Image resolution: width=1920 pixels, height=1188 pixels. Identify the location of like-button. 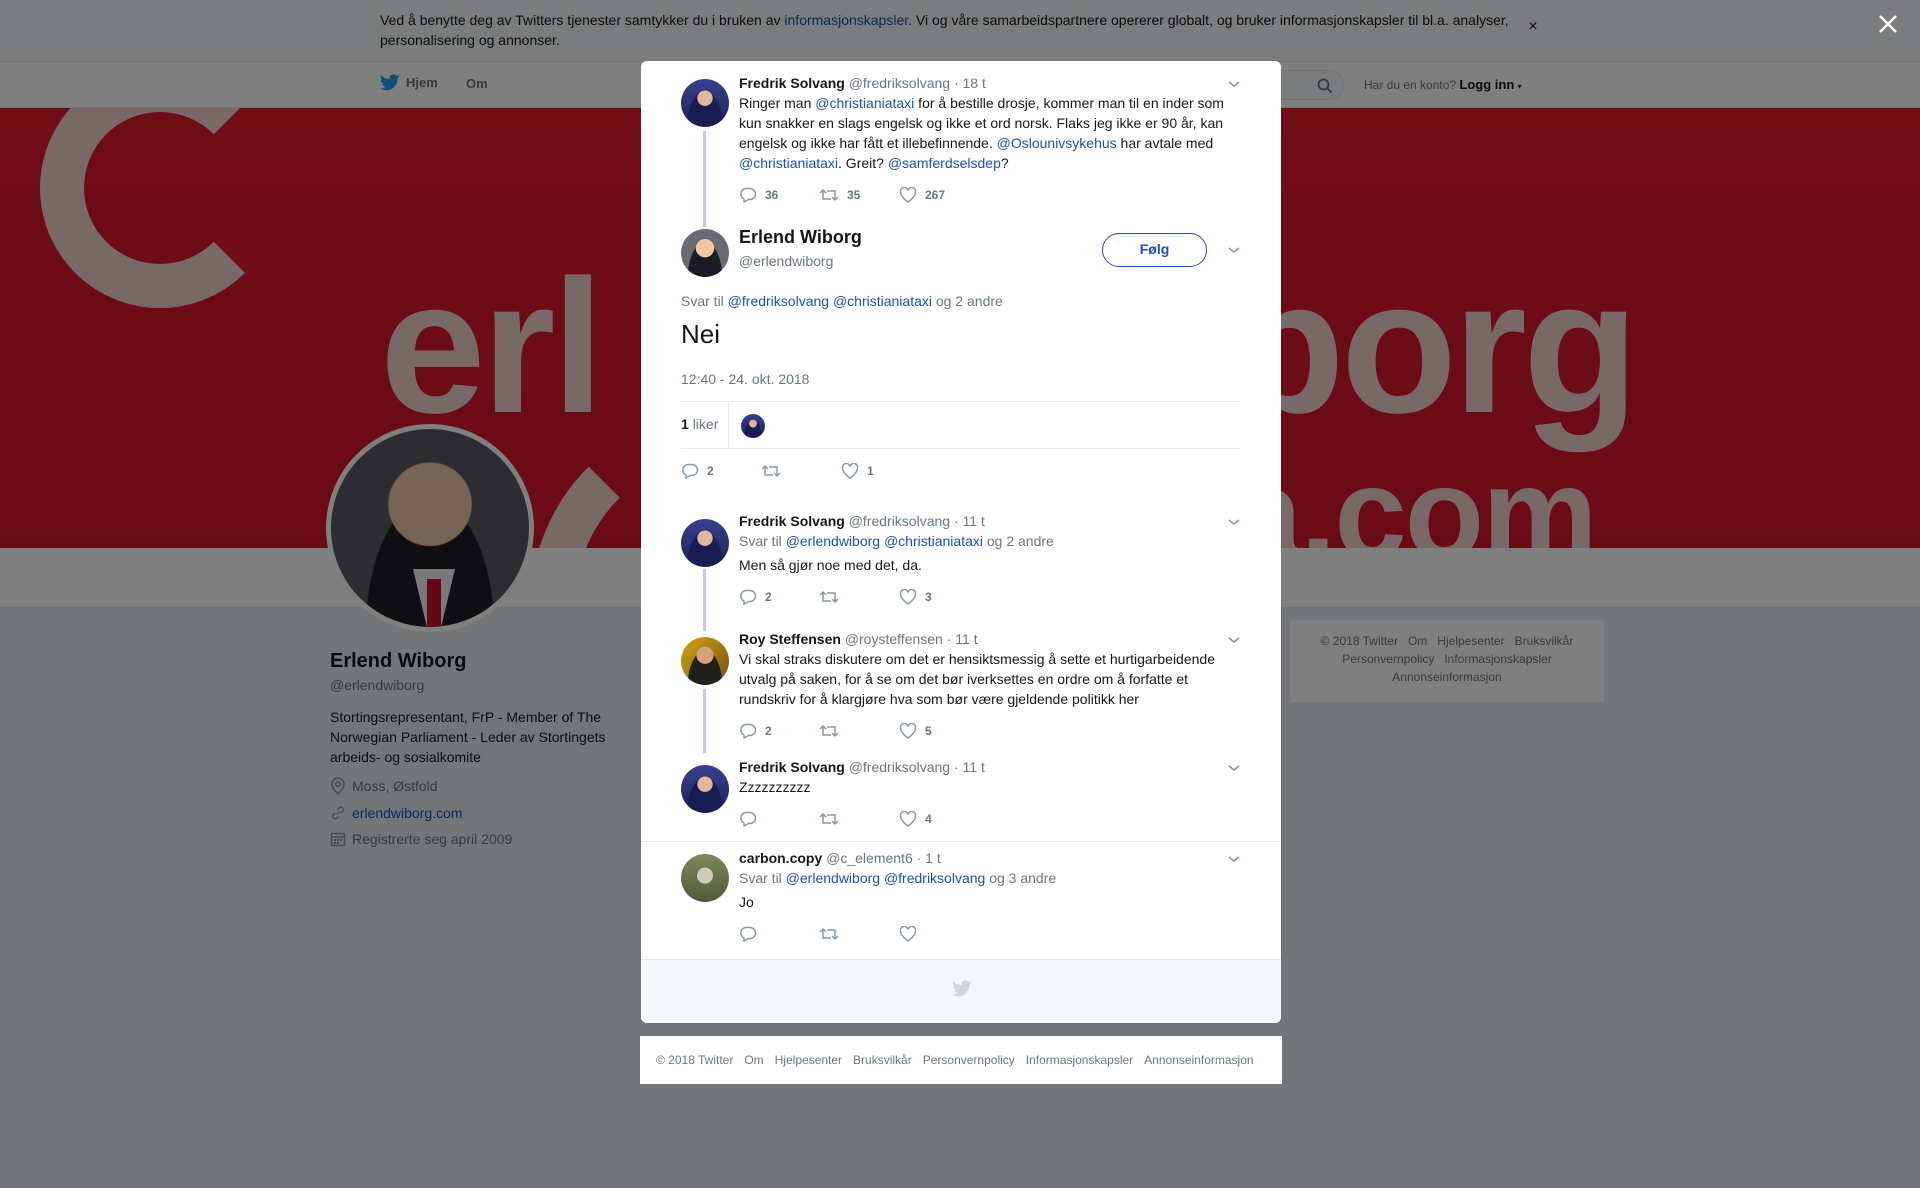
(939, 934).